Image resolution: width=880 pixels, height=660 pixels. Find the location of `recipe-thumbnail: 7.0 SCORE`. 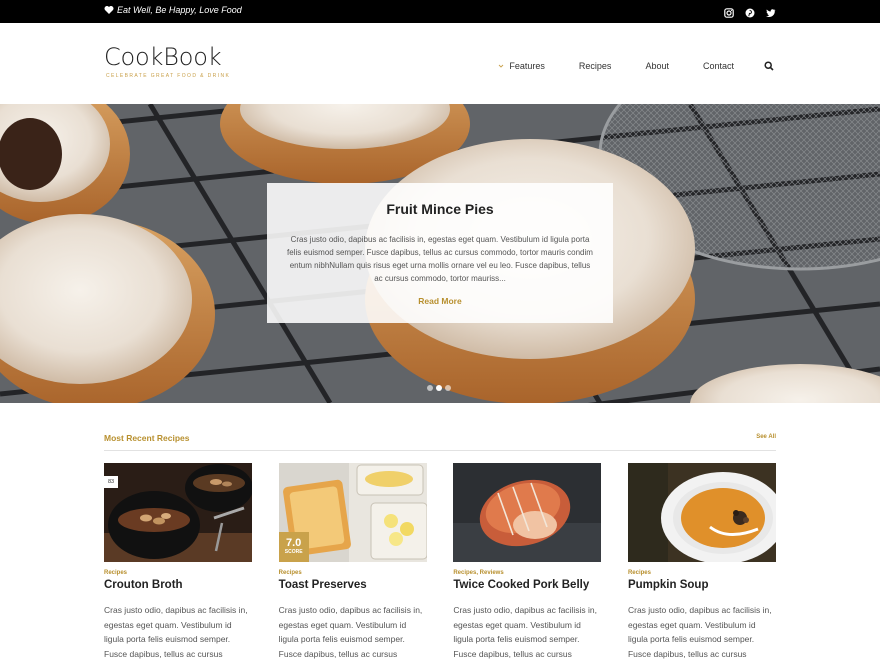

recipe-thumbnail: 7.0 SCORE is located at coordinates (352, 512).